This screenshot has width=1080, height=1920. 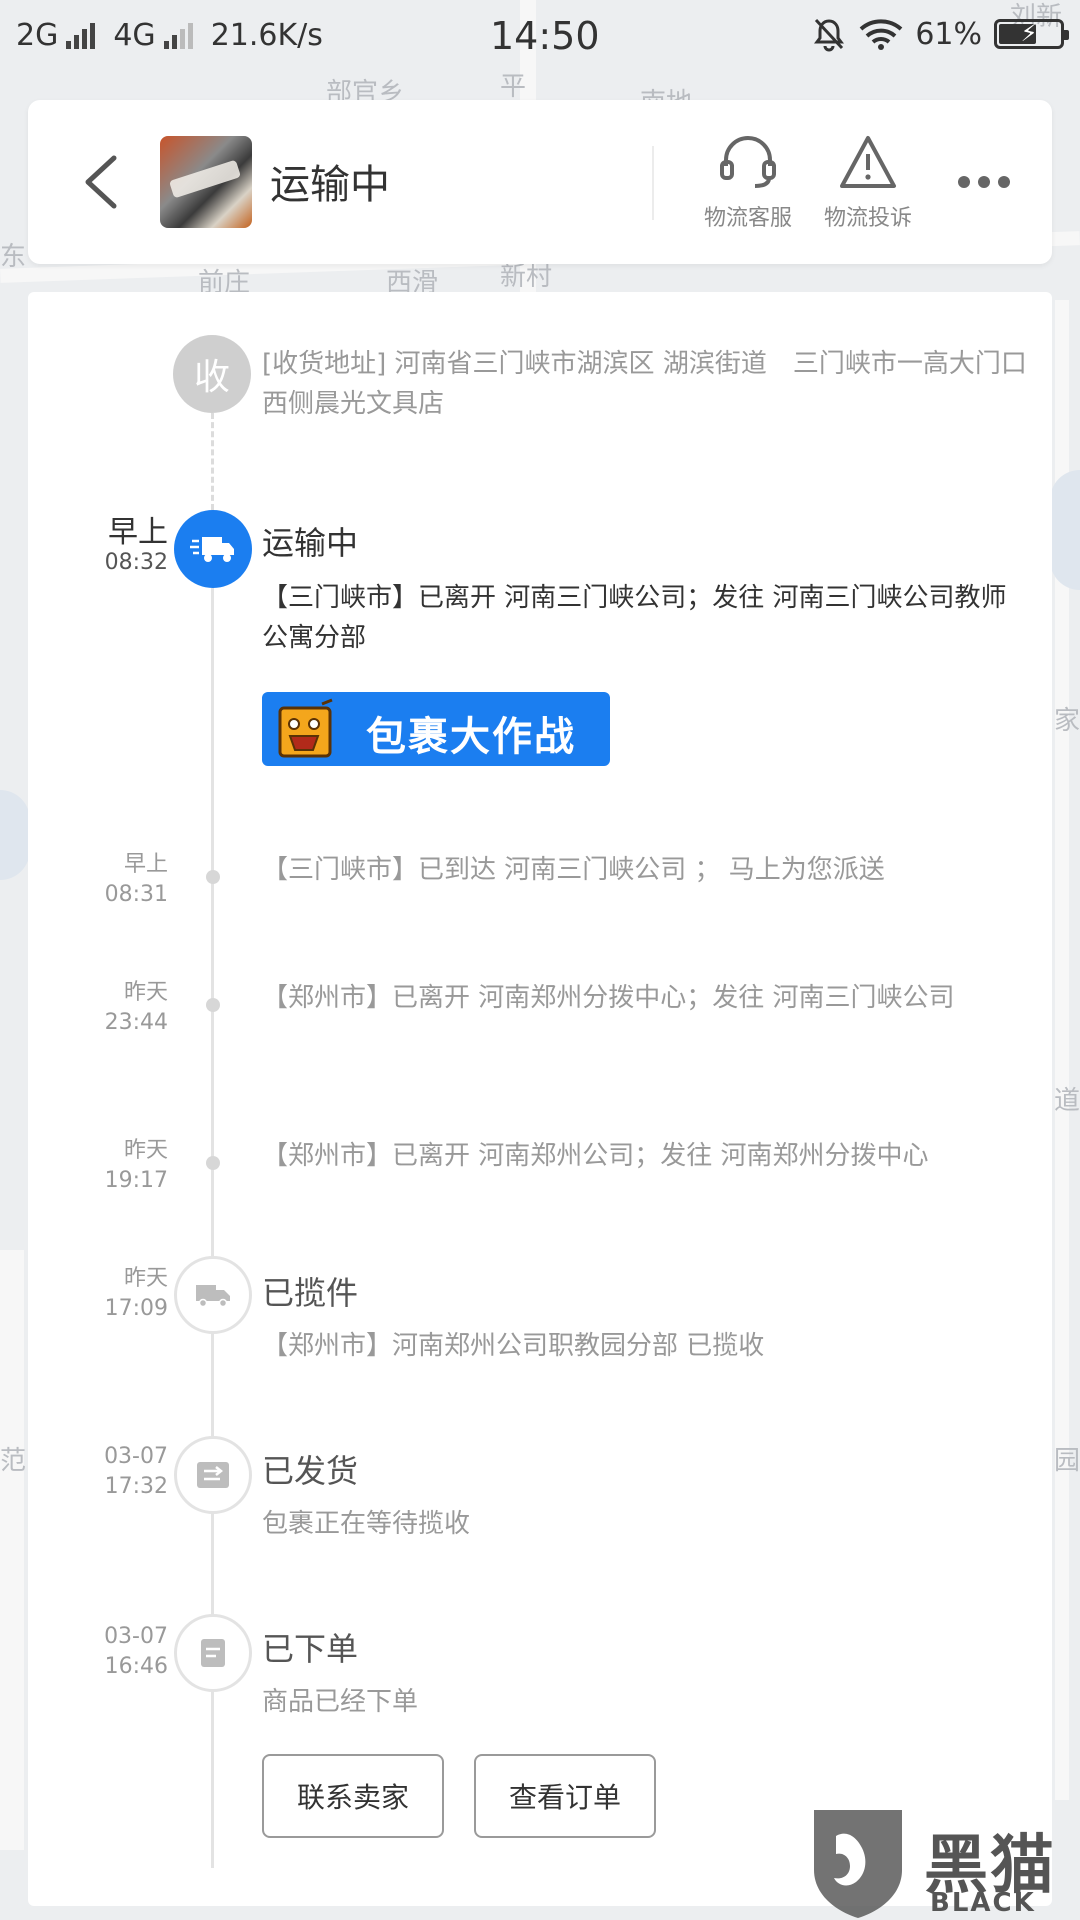 What do you see at coordinates (1067, 1461) in the screenshot?
I see `map-label: 园` at bounding box center [1067, 1461].